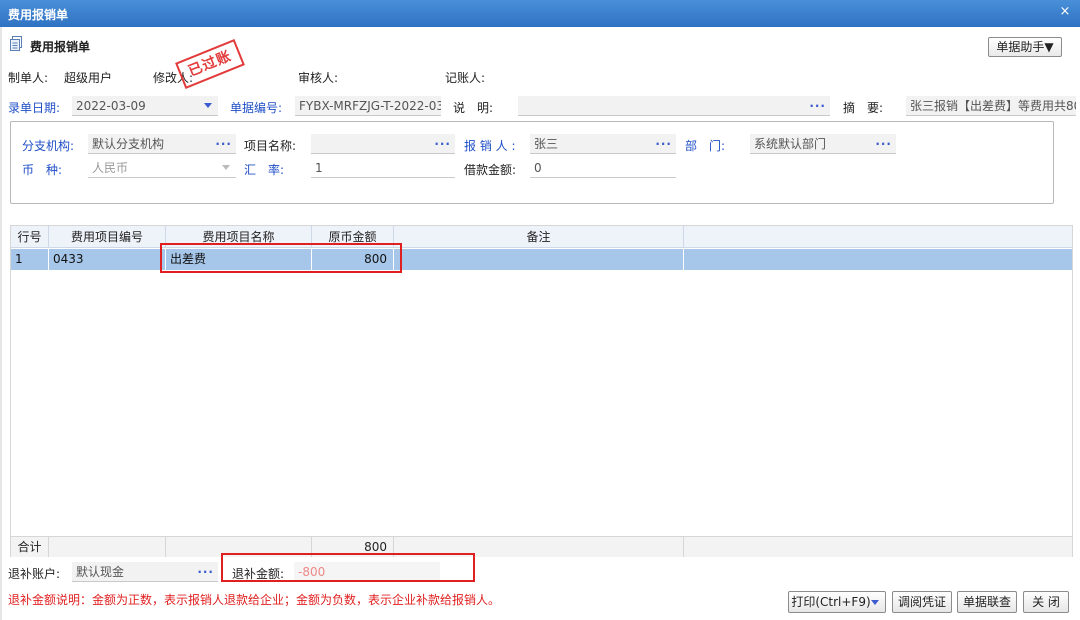 The image size is (1080, 620). Describe the element at coordinates (30, 237) in the screenshot. I see `column-header-line: 行号` at that location.